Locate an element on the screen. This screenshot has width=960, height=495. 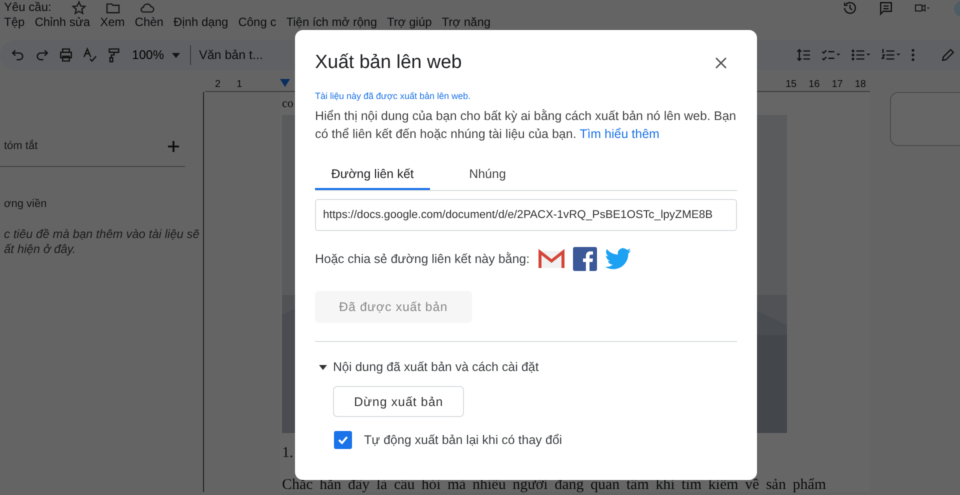
star-icon is located at coordinates (79, 8).